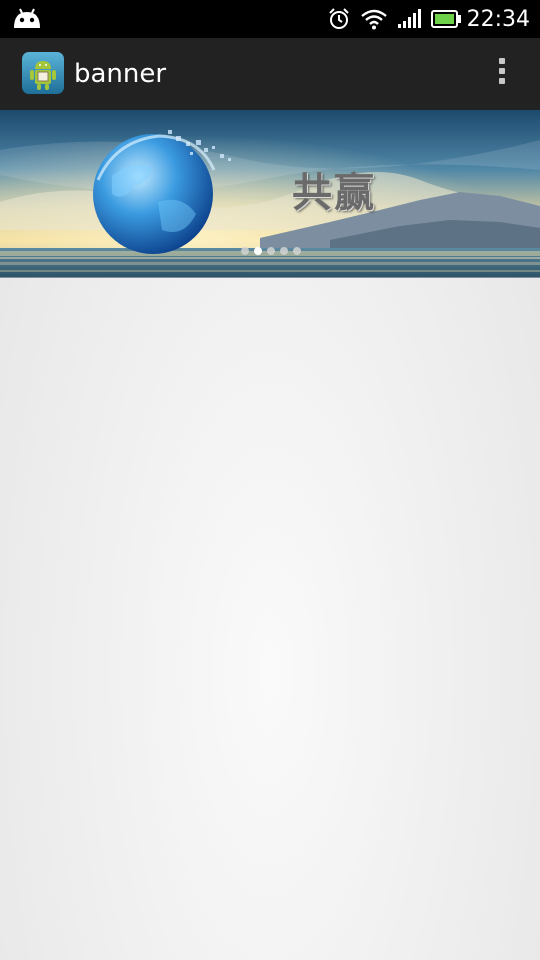 The width and height of the screenshot is (540, 960). What do you see at coordinates (339, 19) in the screenshot?
I see `alarm-clock-icon` at bounding box center [339, 19].